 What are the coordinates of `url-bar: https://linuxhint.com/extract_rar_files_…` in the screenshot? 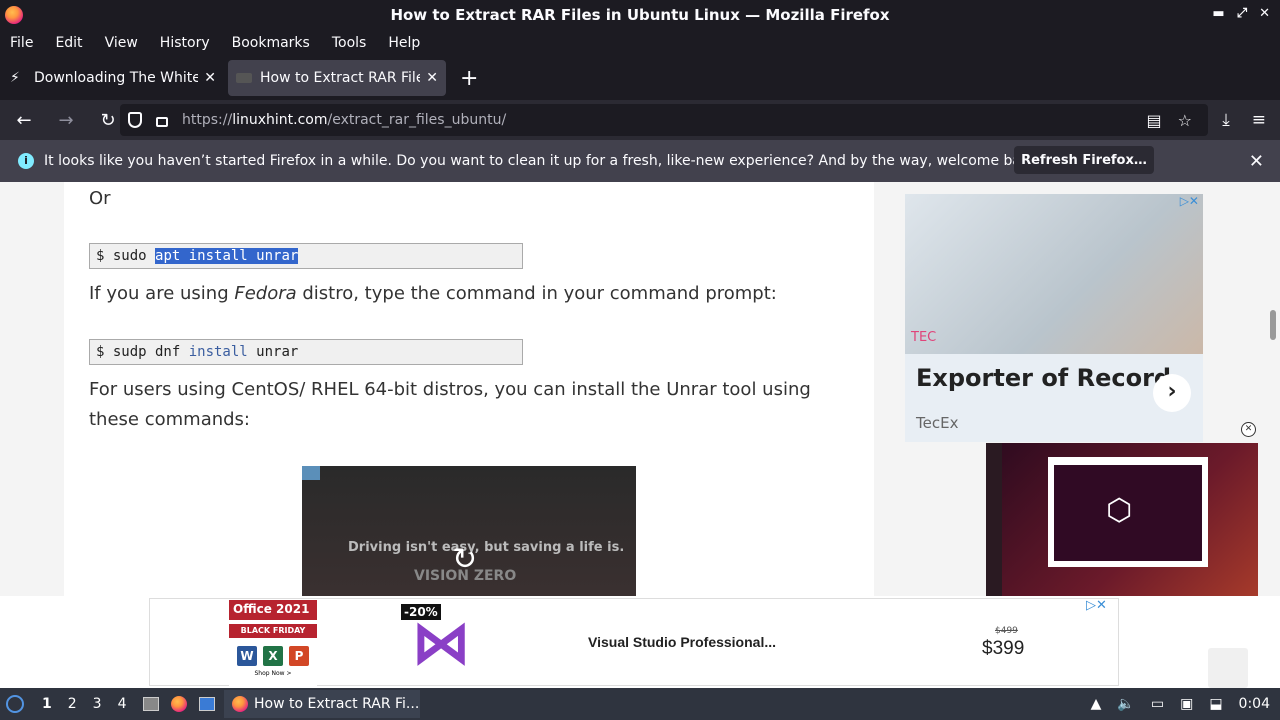 It's located at (664, 120).